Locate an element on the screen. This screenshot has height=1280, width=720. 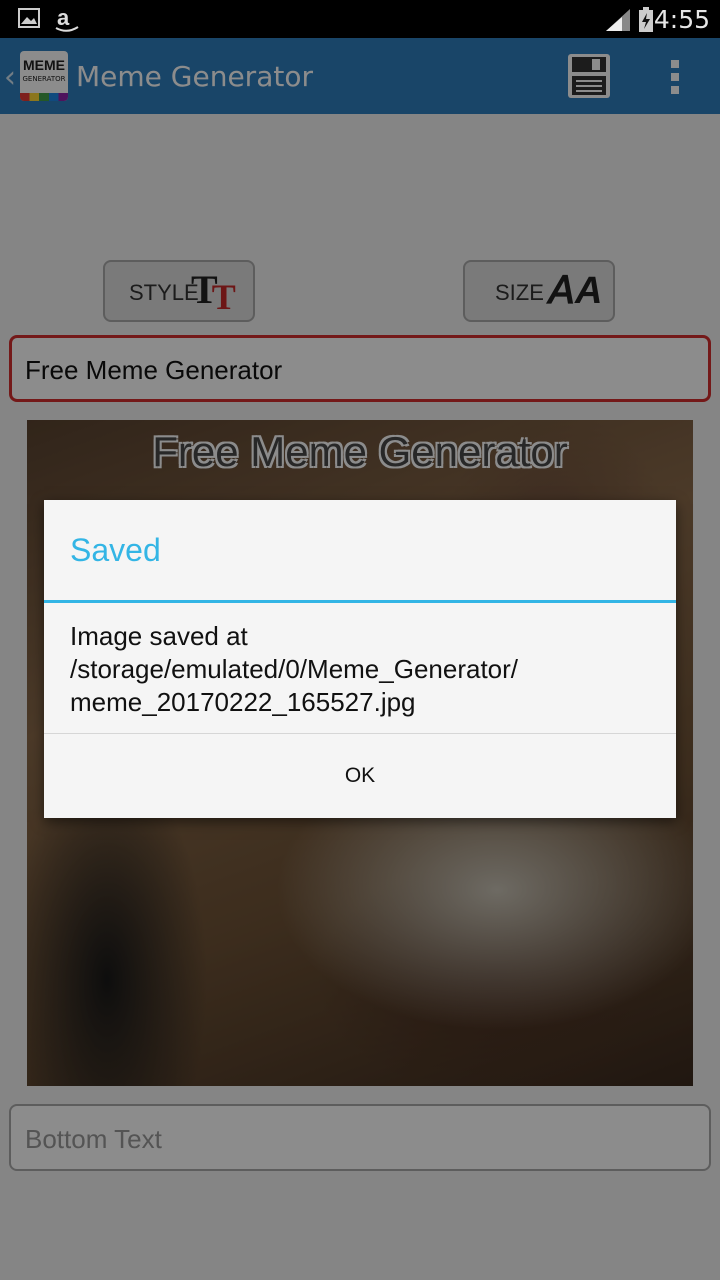
amazon-notification-icon: a is located at coordinates (67, 19).